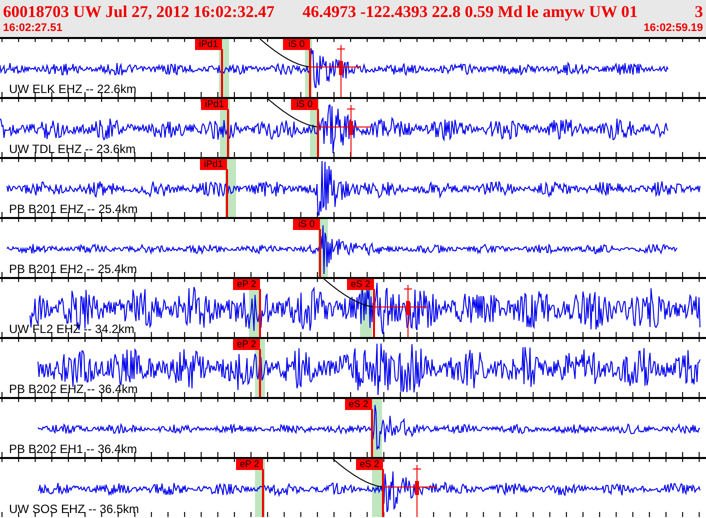 Image resolution: width=706 pixels, height=518 pixels. I want to click on channel-label: UW FL2 EHZ -- 34.2km, so click(71, 329).